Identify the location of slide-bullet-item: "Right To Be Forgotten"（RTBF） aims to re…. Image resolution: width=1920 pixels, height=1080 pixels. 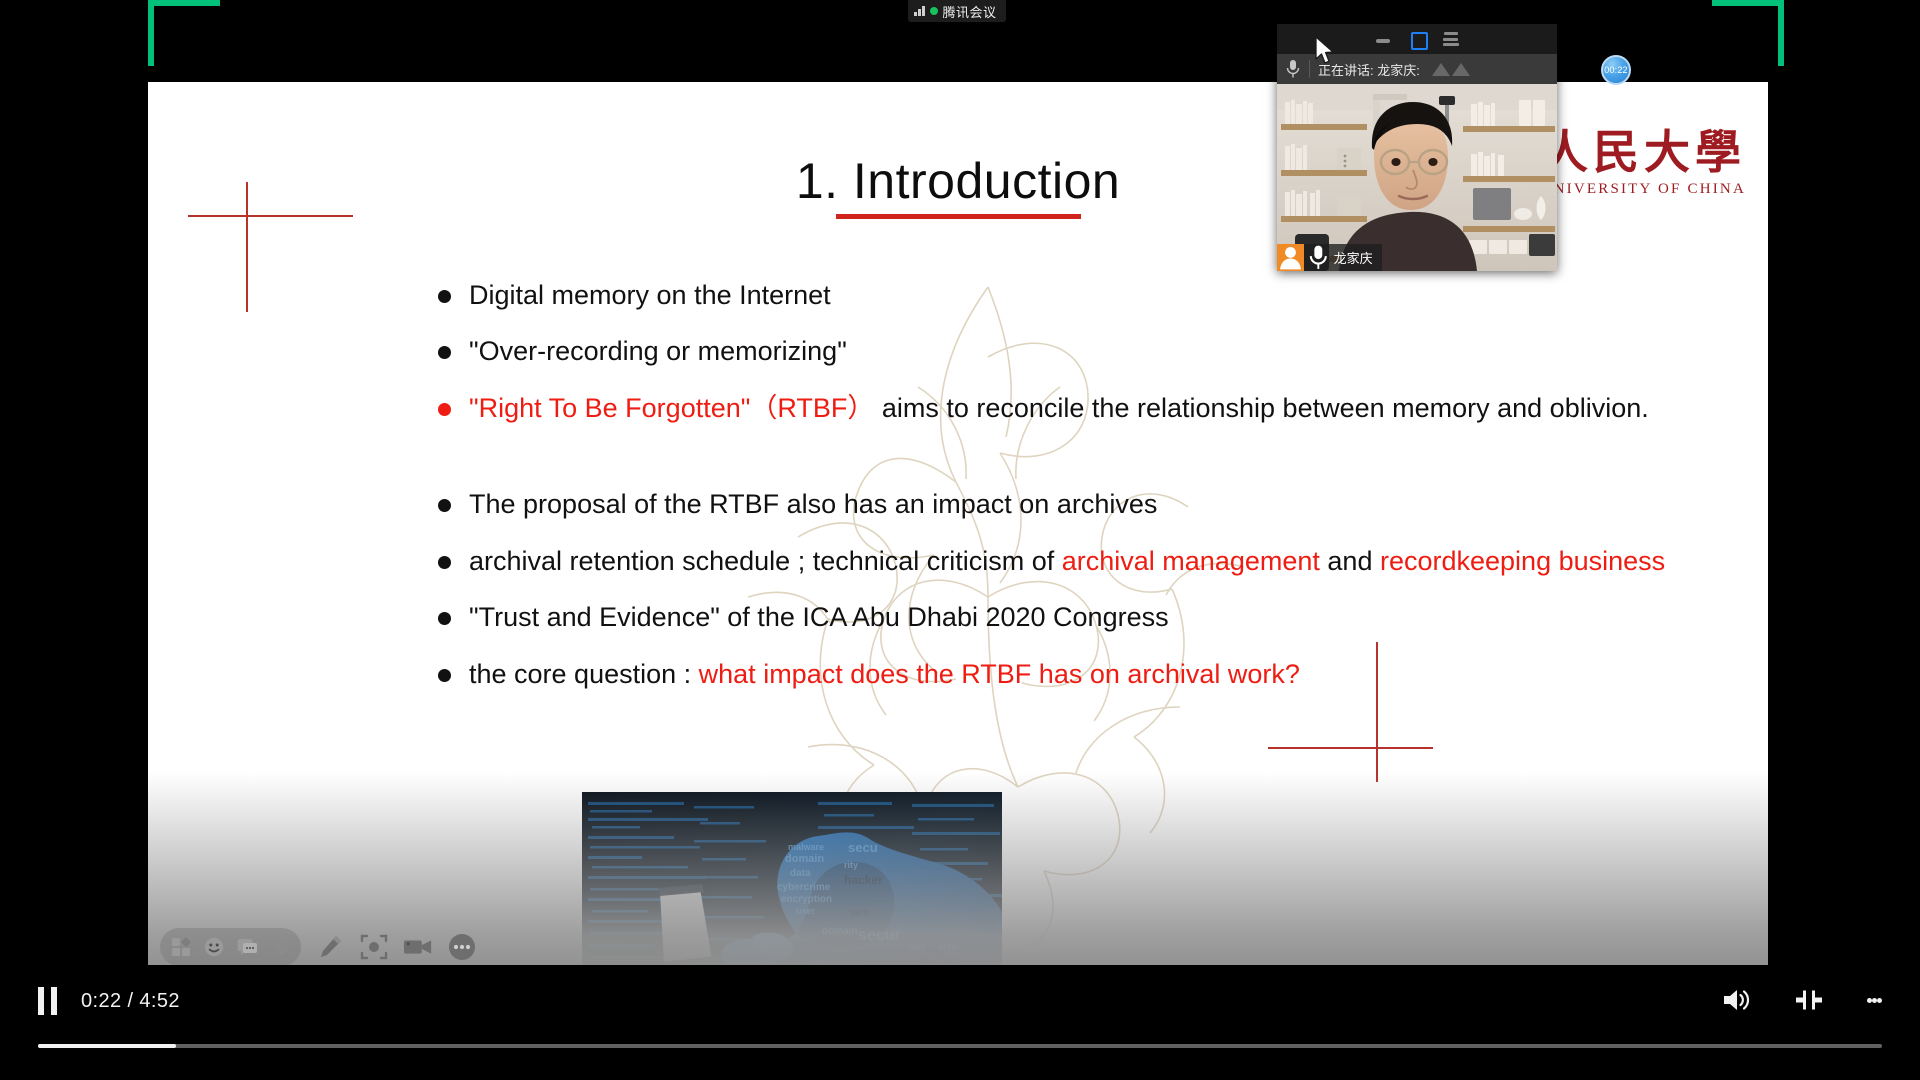
(1068, 408).